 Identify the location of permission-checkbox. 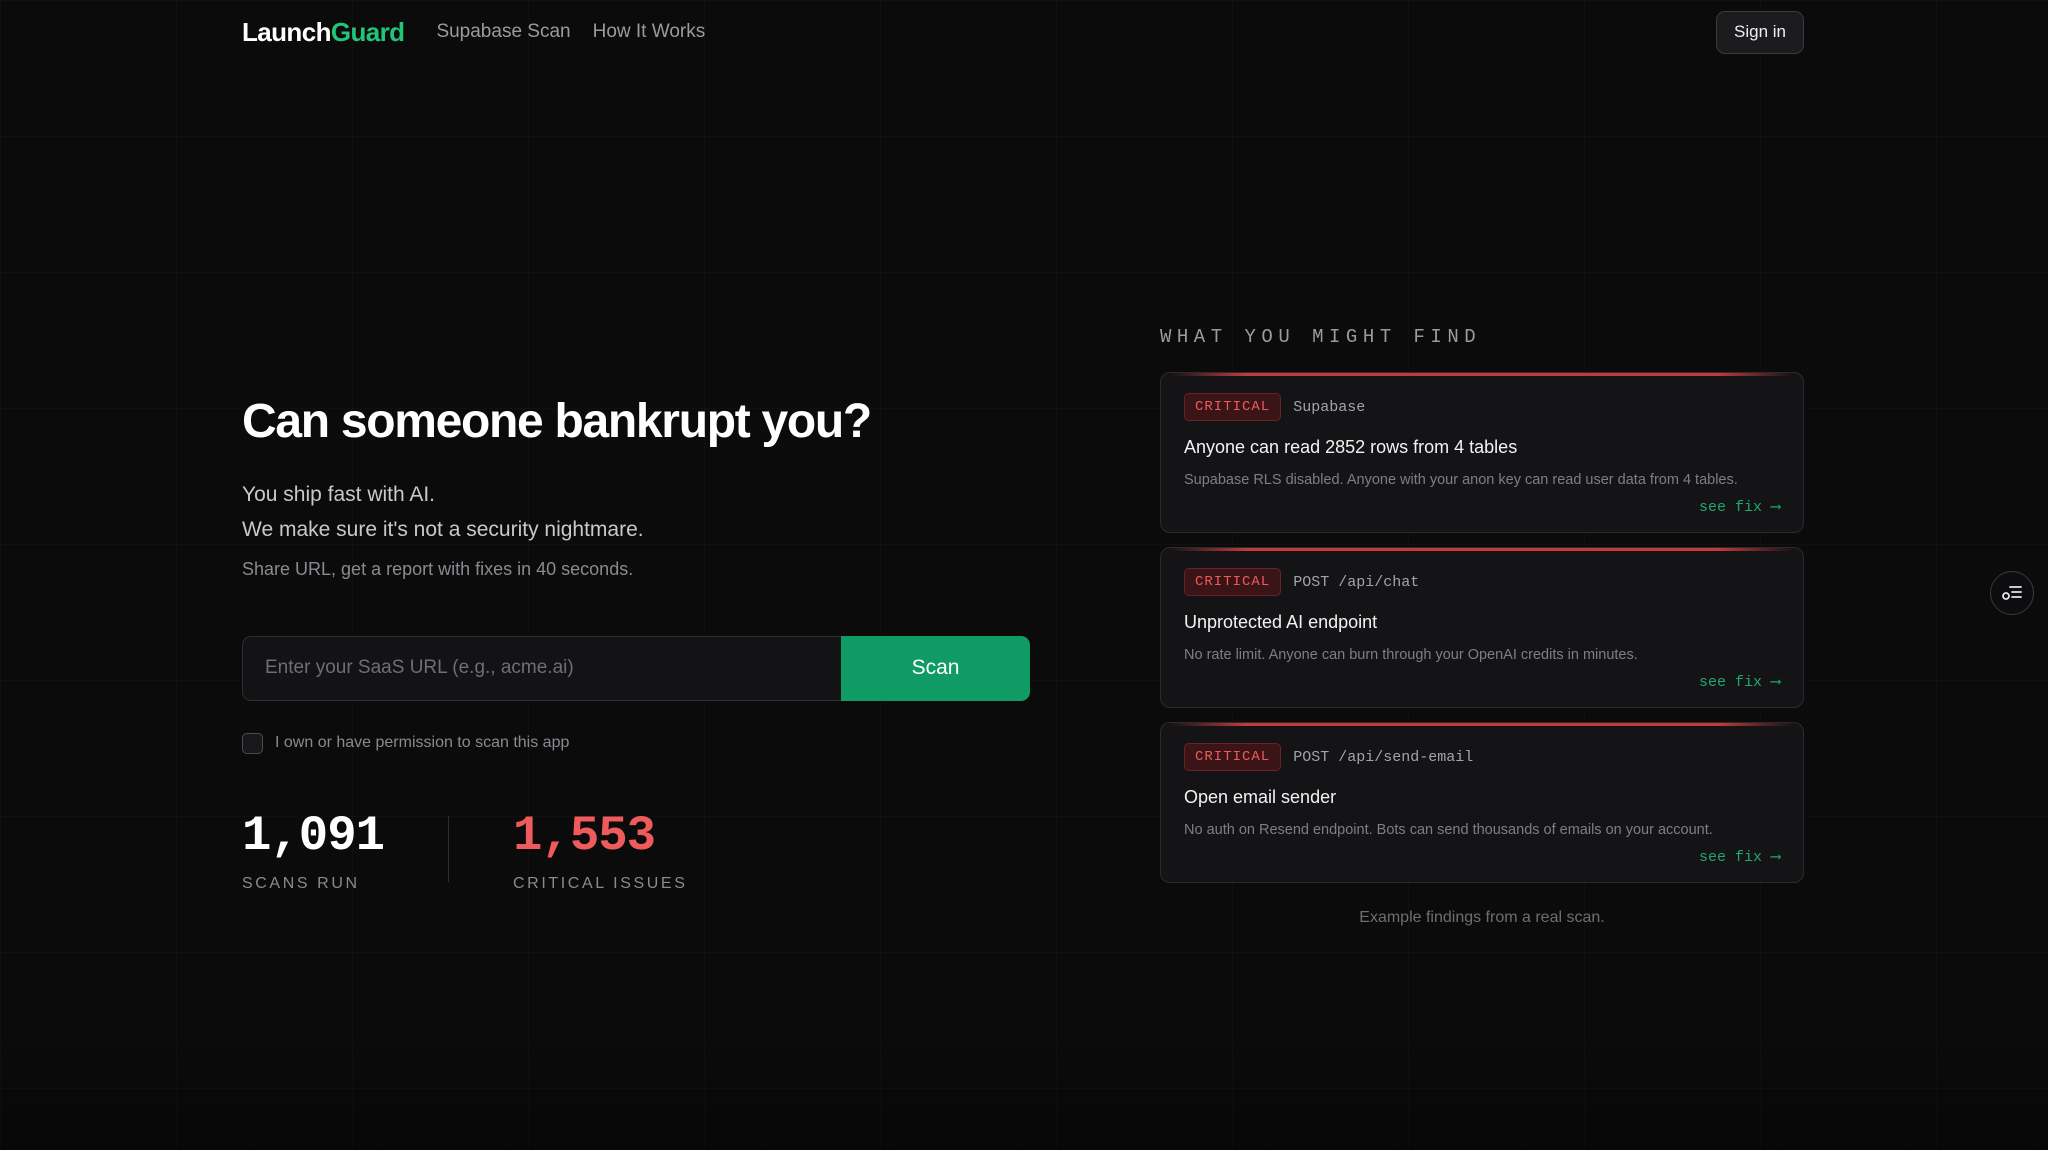
(252, 743).